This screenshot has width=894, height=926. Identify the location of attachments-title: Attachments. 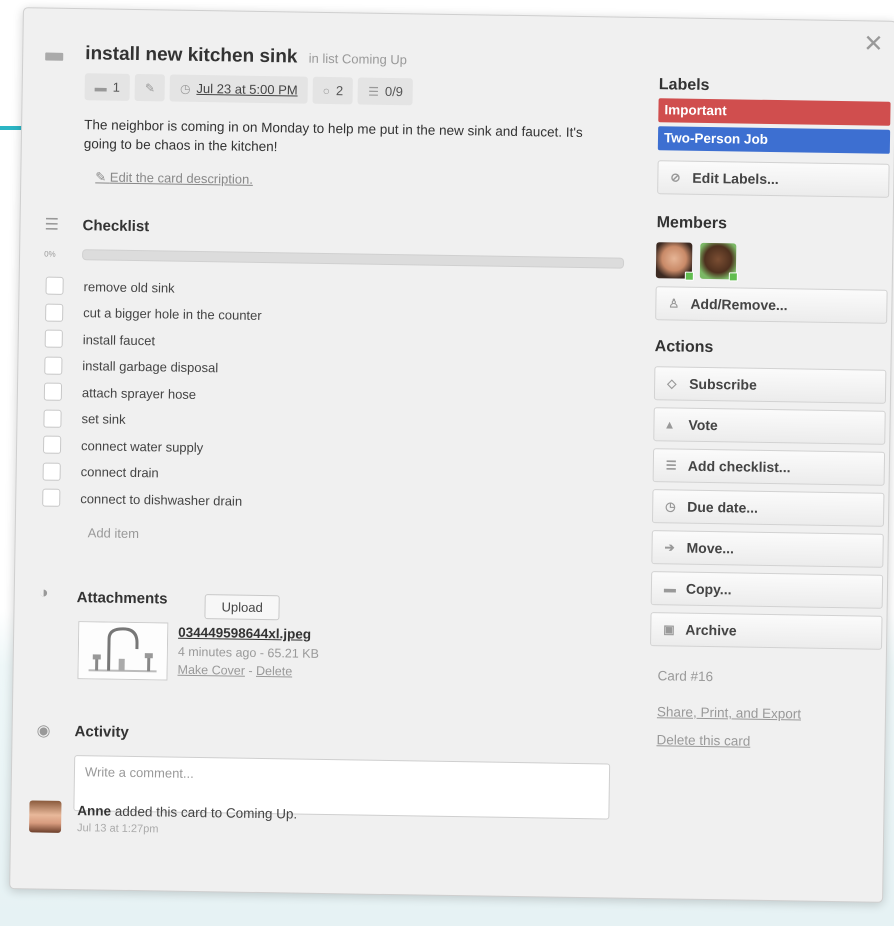
(122, 598).